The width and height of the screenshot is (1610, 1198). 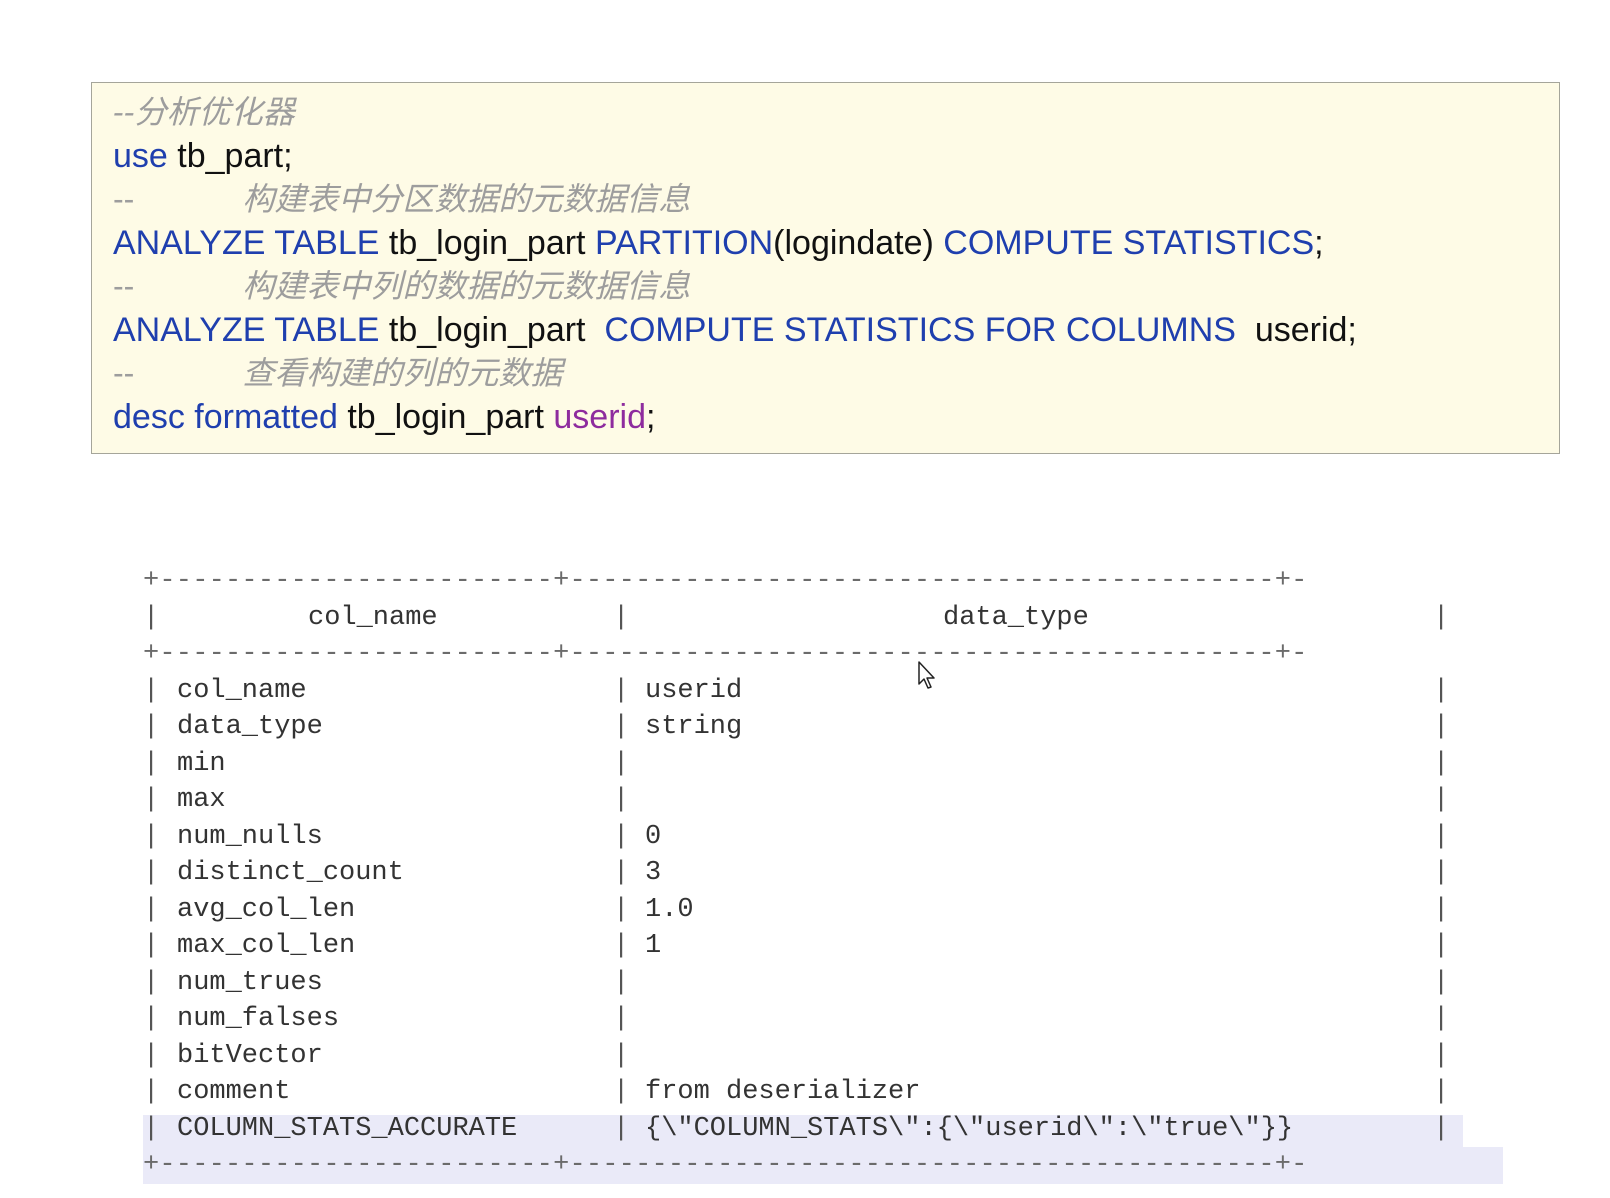 What do you see at coordinates (250, 836) in the screenshot?
I see `cell-col-name: num_nulls` at bounding box center [250, 836].